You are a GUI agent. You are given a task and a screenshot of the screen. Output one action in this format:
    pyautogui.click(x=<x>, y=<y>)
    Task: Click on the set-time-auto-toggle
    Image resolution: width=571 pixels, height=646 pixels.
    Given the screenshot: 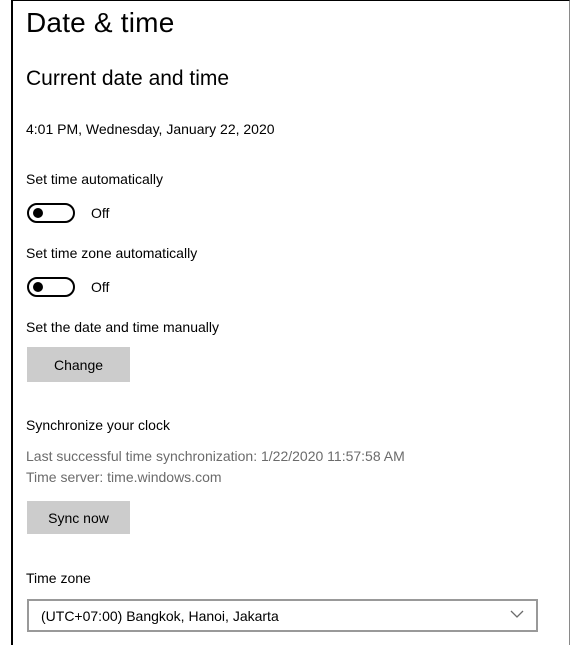 What is the action you would take?
    pyautogui.click(x=51, y=213)
    